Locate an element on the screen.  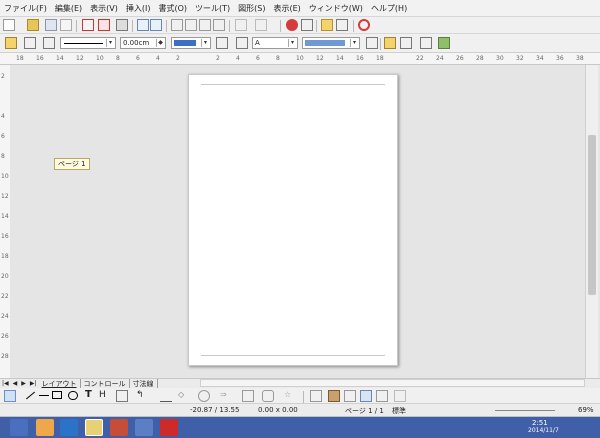
tab-dimension-lines: 寸法線 is located at coordinates (144, 383).